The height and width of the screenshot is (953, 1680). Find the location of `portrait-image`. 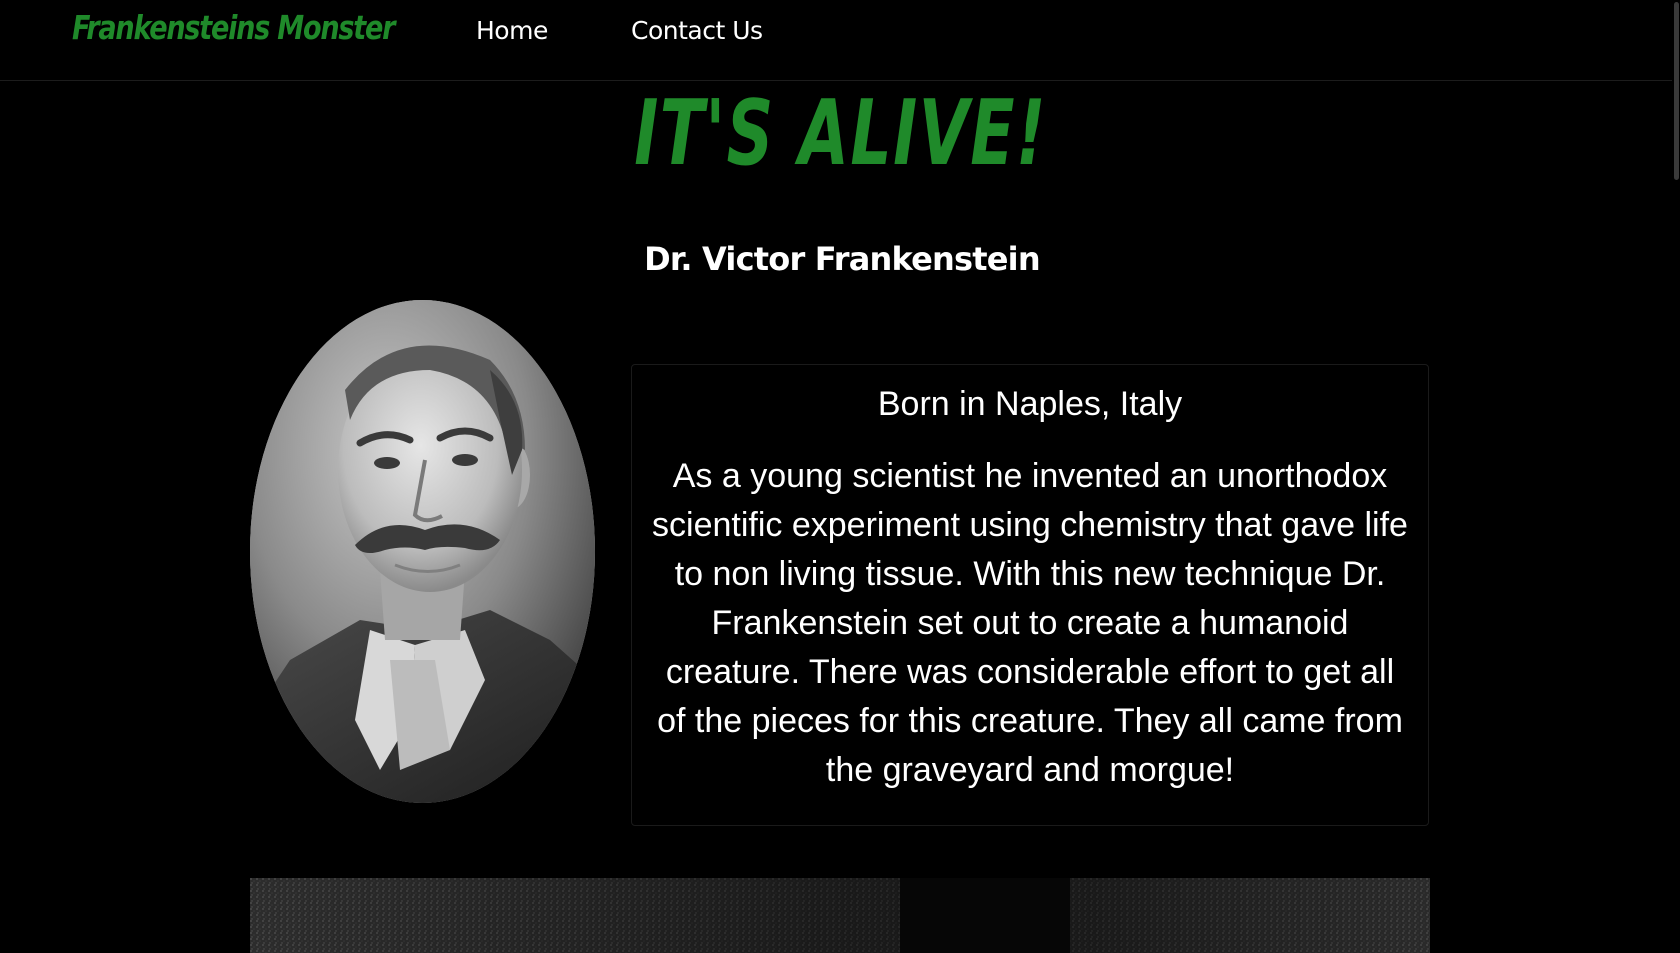

portrait-image is located at coordinates (422, 551).